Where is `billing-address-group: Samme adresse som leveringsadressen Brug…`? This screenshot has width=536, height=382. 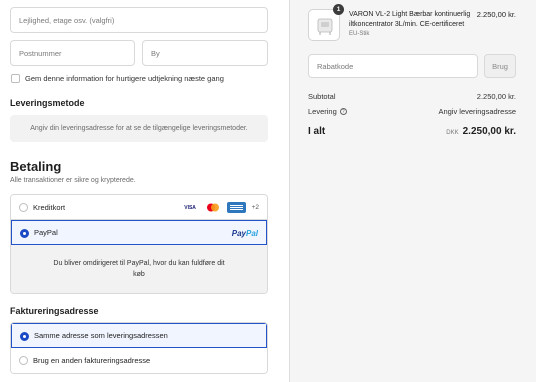 billing-address-group: Samme adresse som leveringsadressen Brug… is located at coordinates (139, 348).